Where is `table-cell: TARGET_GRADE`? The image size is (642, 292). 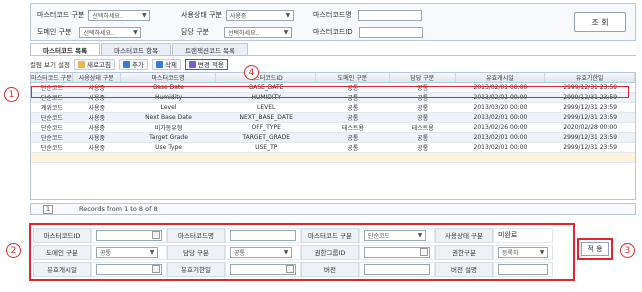 table-cell: TARGET_GRADE is located at coordinates (266, 137).